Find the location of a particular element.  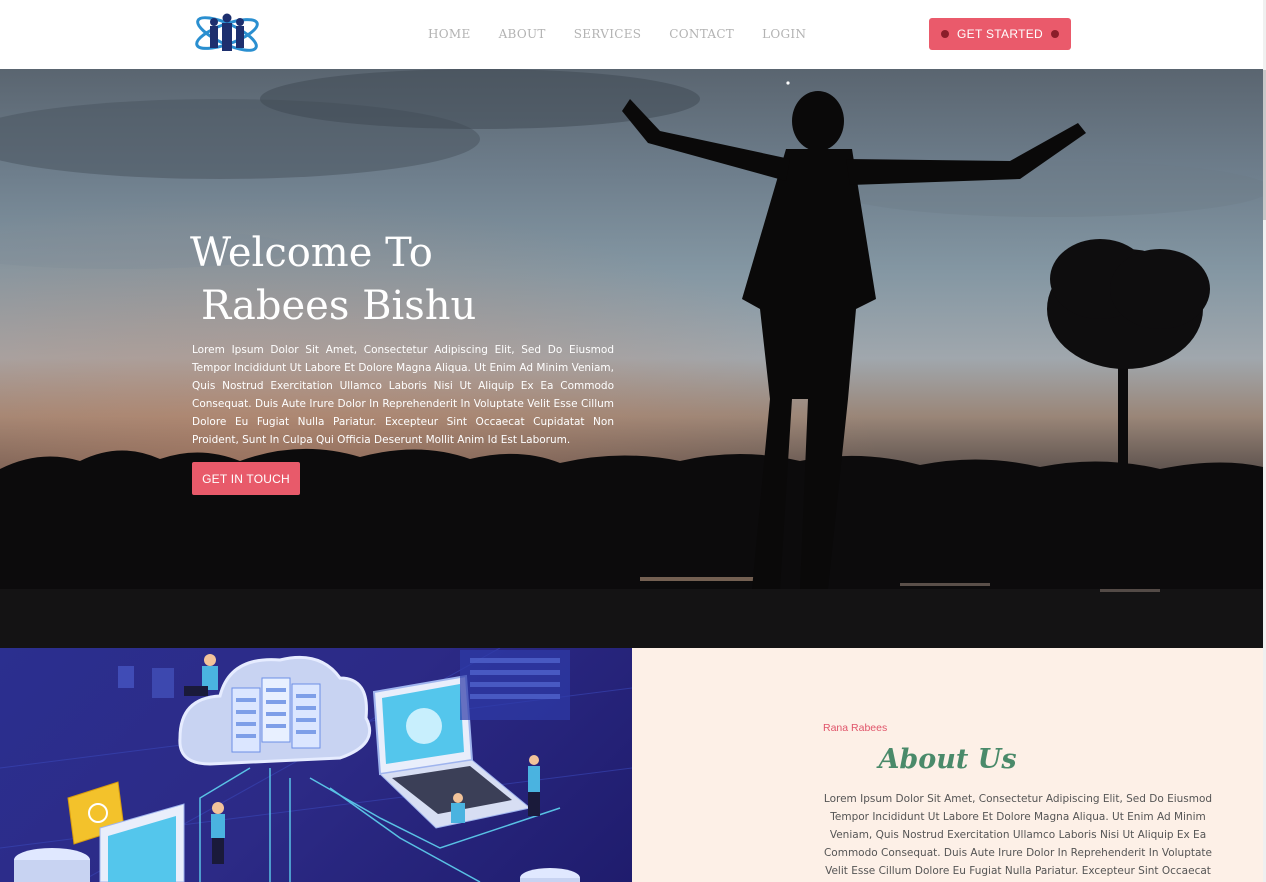

team-logo-icon is located at coordinates (227, 34).